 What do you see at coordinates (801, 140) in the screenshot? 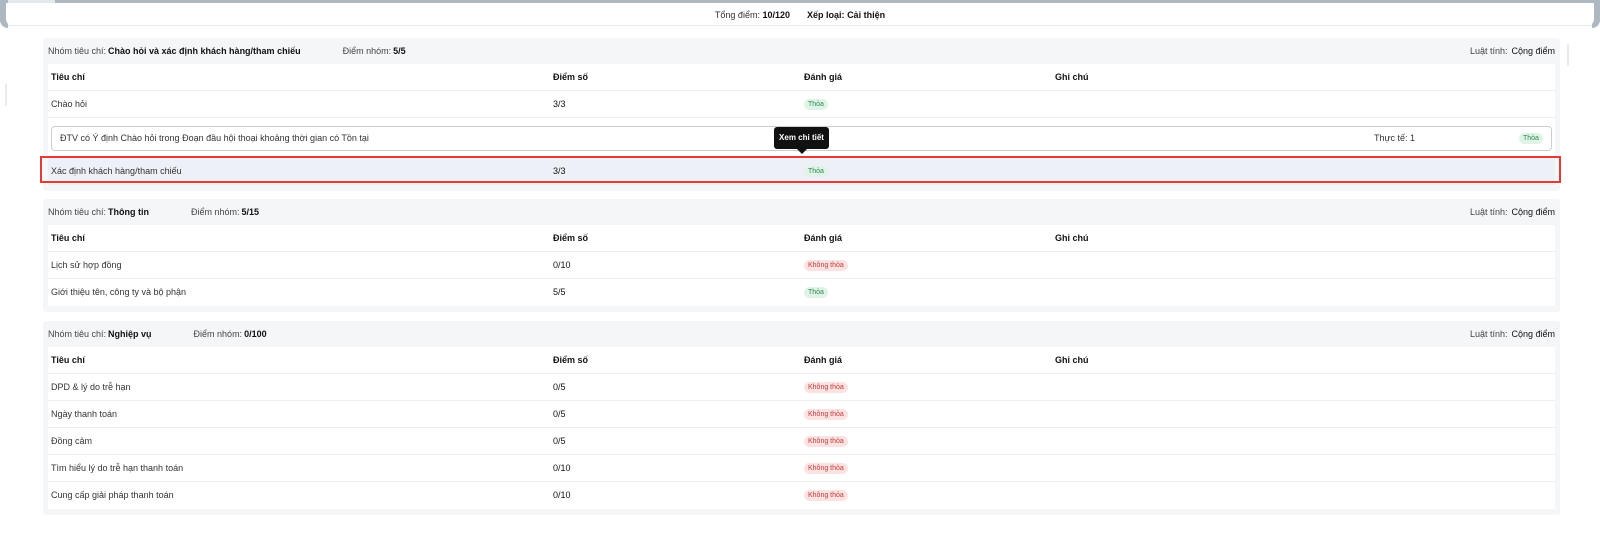
I see `view-detail-tooltip: Xem chi tiết` at bounding box center [801, 140].